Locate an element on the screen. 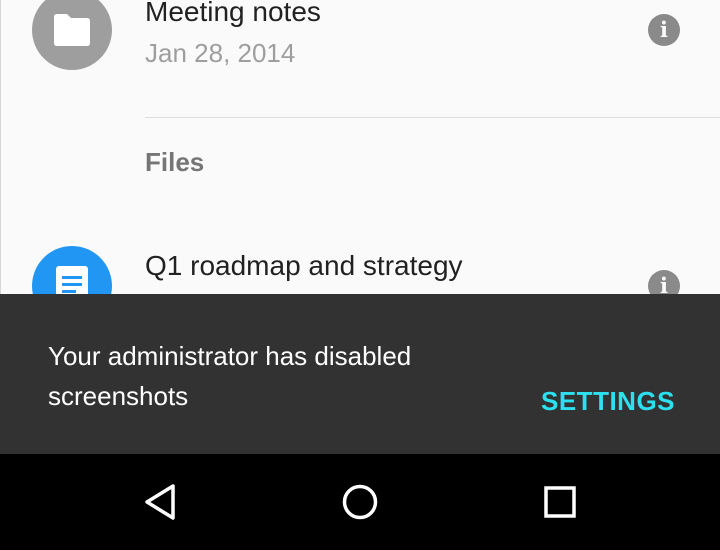 Image resolution: width=720 pixels, height=550 pixels. folder-avatar is located at coordinates (72, 35).